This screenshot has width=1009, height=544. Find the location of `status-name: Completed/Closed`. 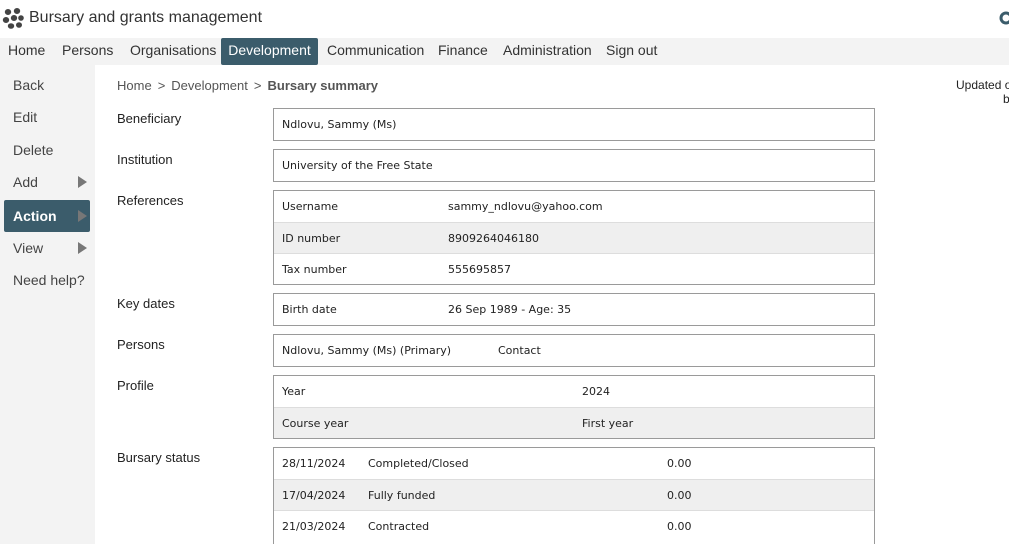

status-name: Completed/Closed is located at coordinates (418, 463).